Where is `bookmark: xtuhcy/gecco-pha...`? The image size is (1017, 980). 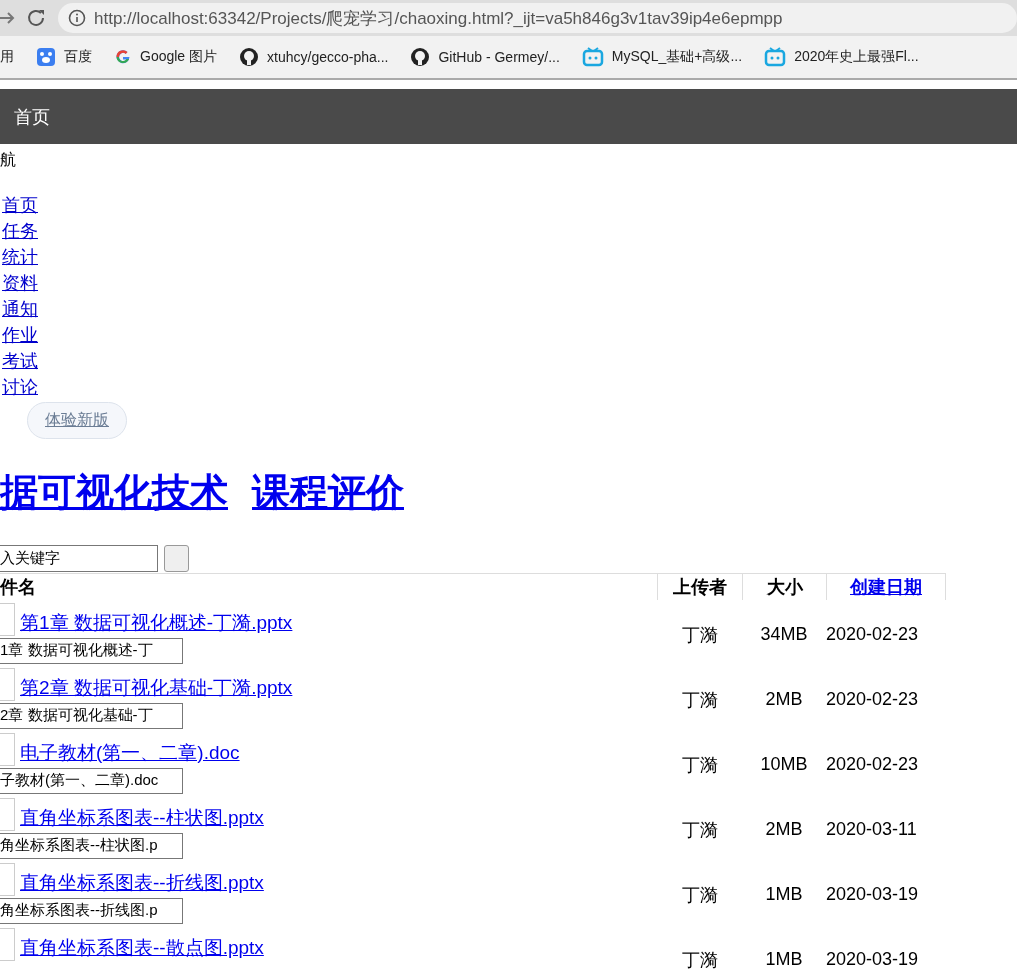
bookmark: xtuhcy/gecco-pha... is located at coordinates (314, 57).